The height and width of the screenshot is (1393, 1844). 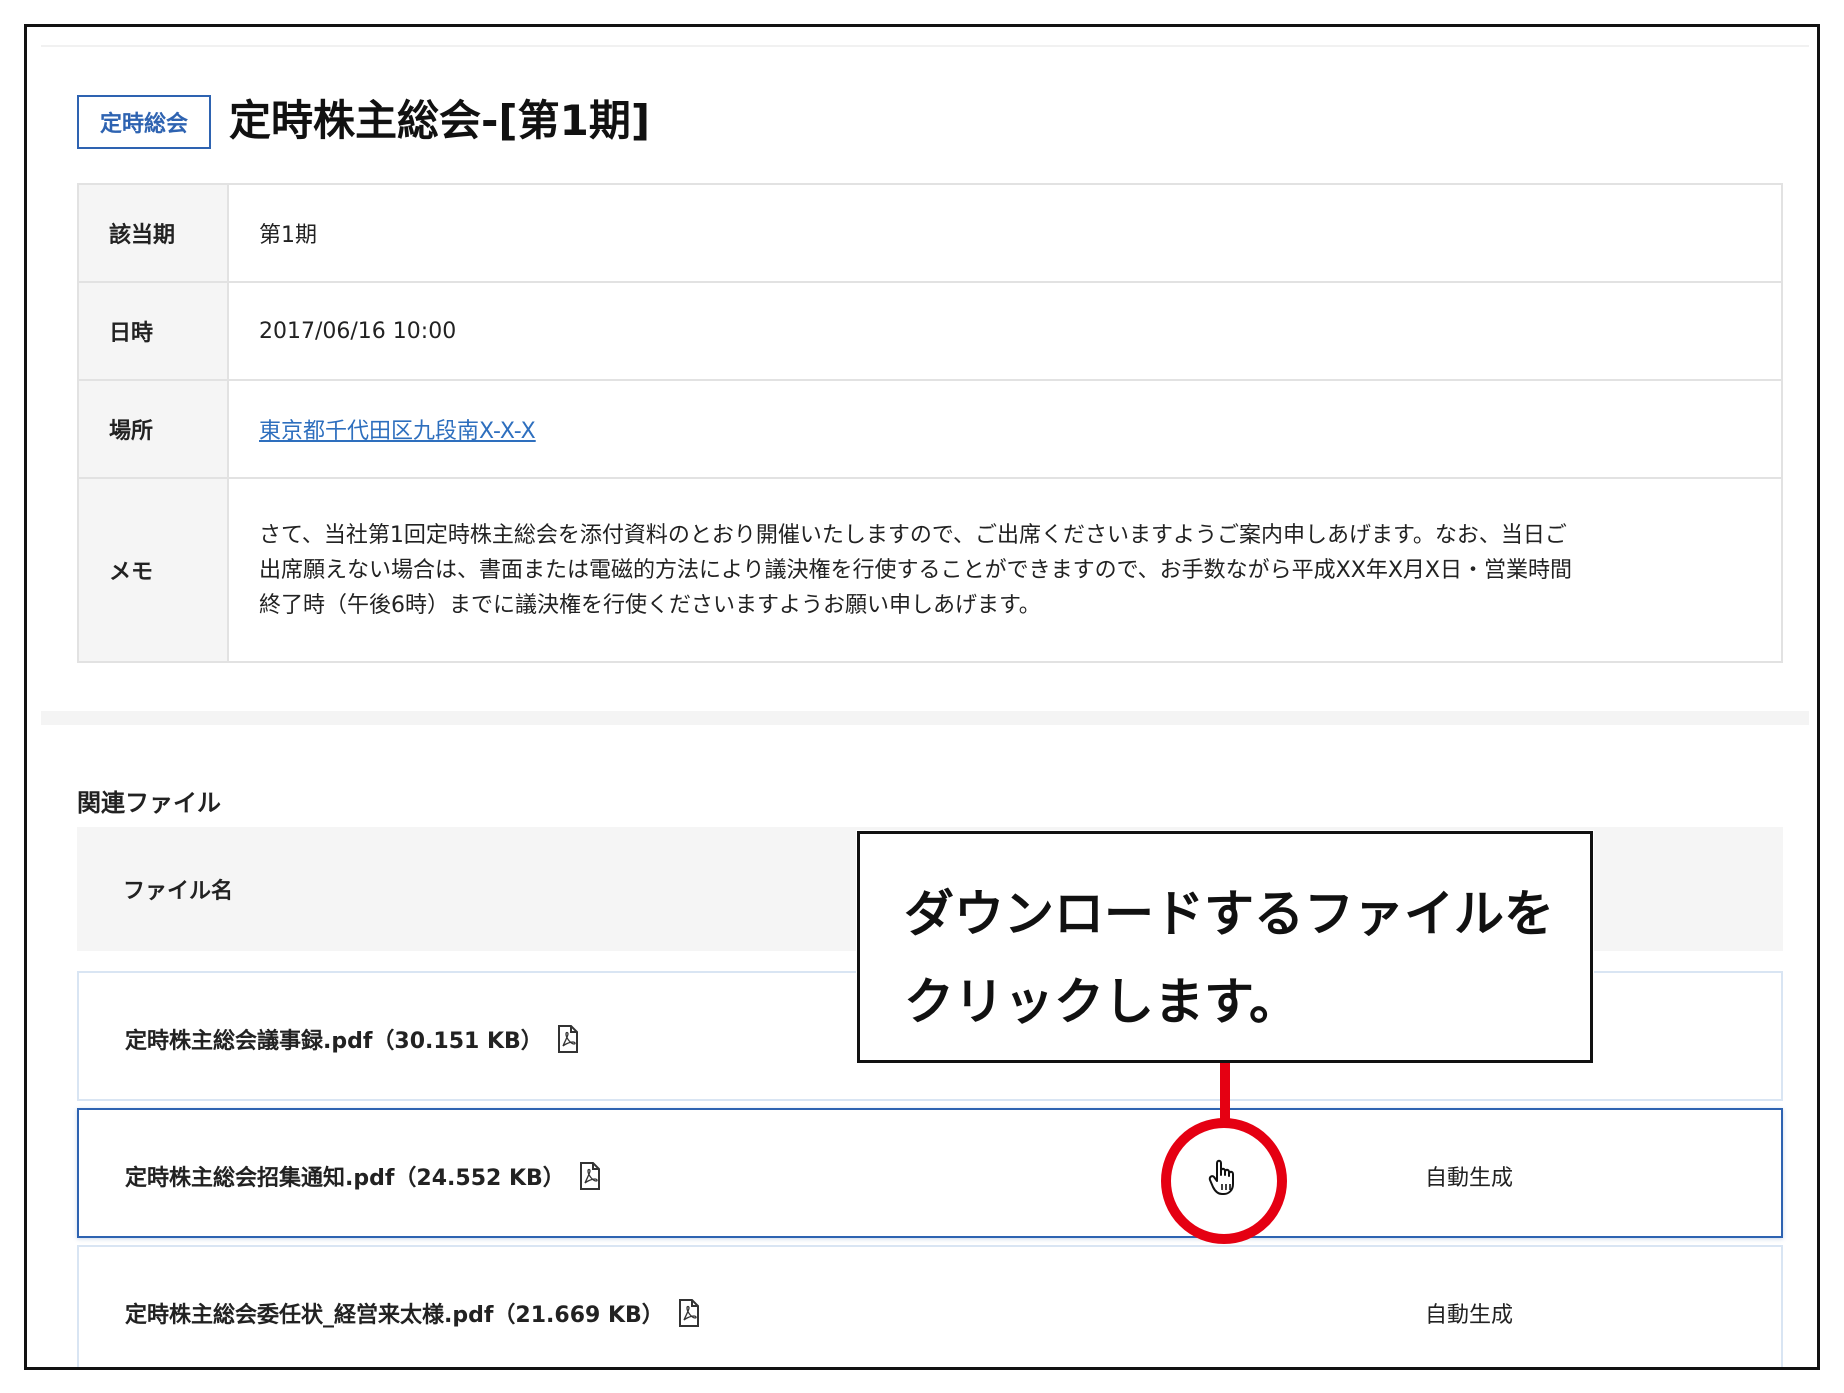 I want to click on page-title: 定時株主総会-[第1期], so click(x=440, y=120).